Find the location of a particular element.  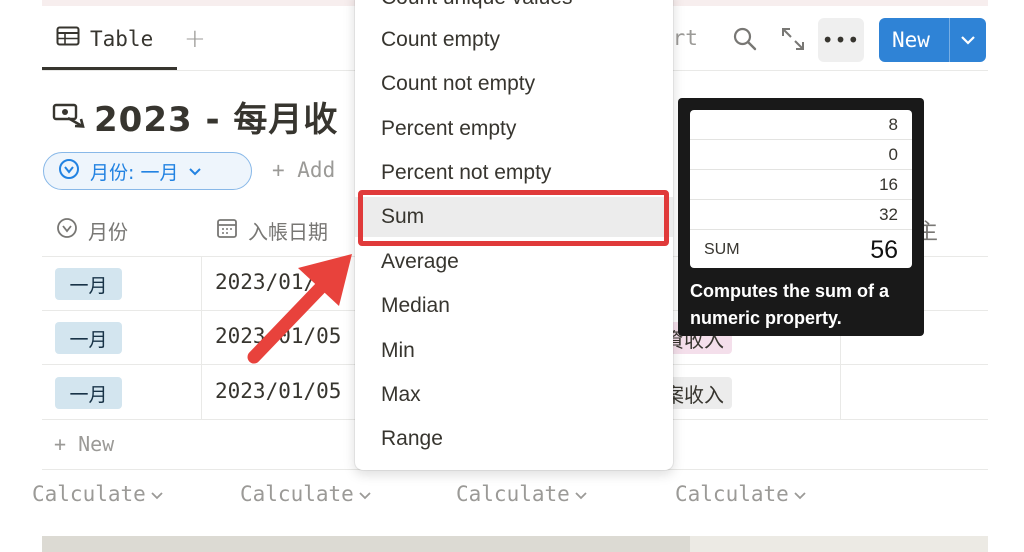

annotation-arrow-icon is located at coordinates (299, 309).